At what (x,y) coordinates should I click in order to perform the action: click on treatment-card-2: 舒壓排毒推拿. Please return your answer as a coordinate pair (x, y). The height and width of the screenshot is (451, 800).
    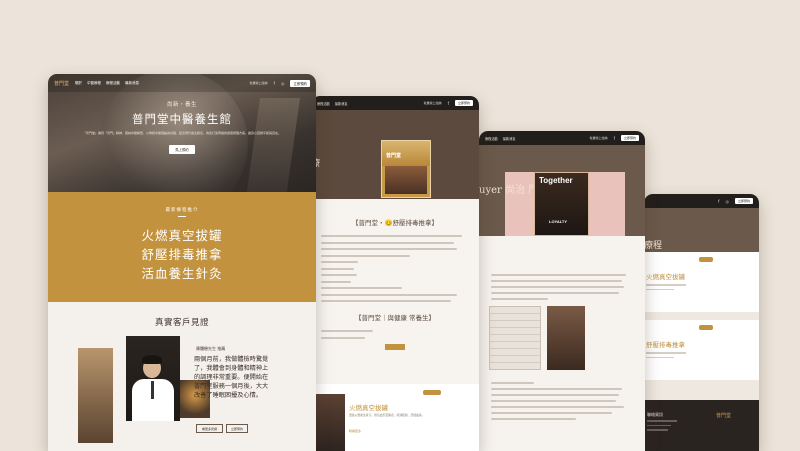
    Looking at the image, I should click on (701, 350).